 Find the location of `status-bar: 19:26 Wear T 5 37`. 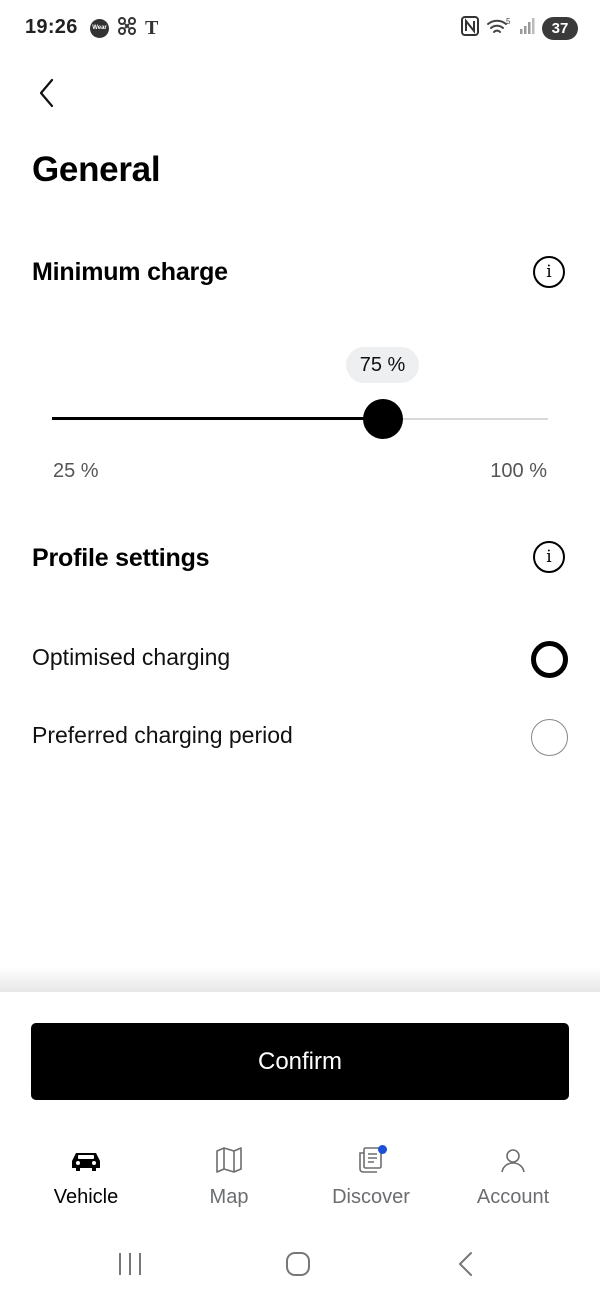

status-bar: 19:26 Wear T 5 37 is located at coordinates (300, 28).